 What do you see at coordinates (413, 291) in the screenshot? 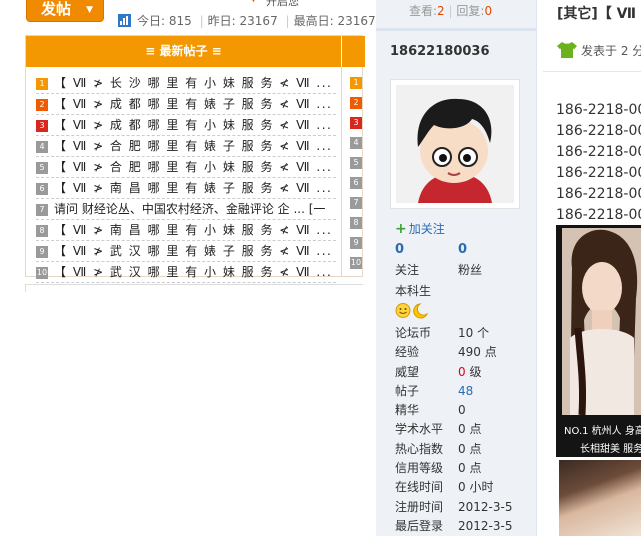
I see `author-degree: 本科生` at bounding box center [413, 291].